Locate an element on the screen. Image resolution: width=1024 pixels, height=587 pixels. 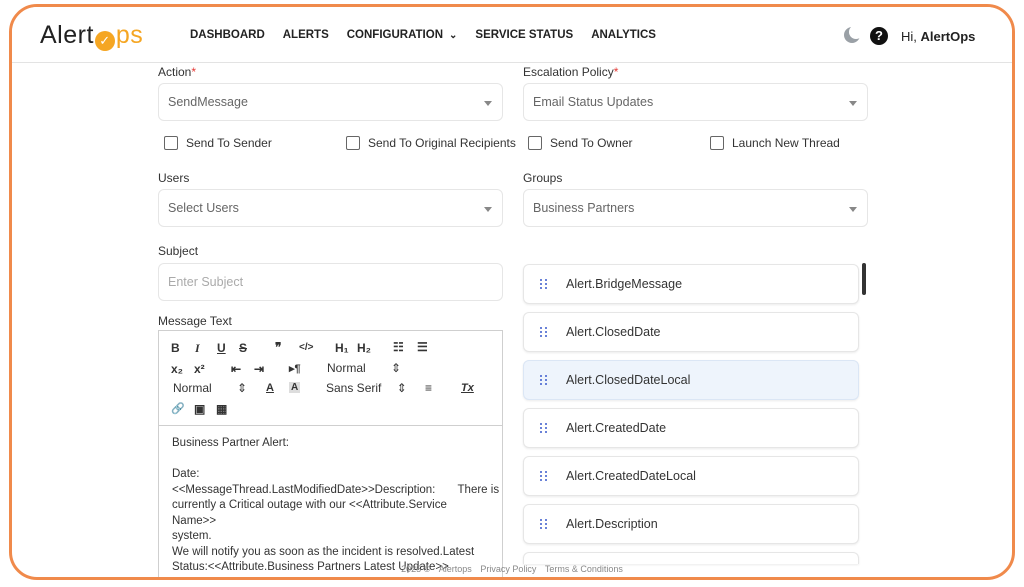
underline-icon: U is located at coordinates (221, 348).